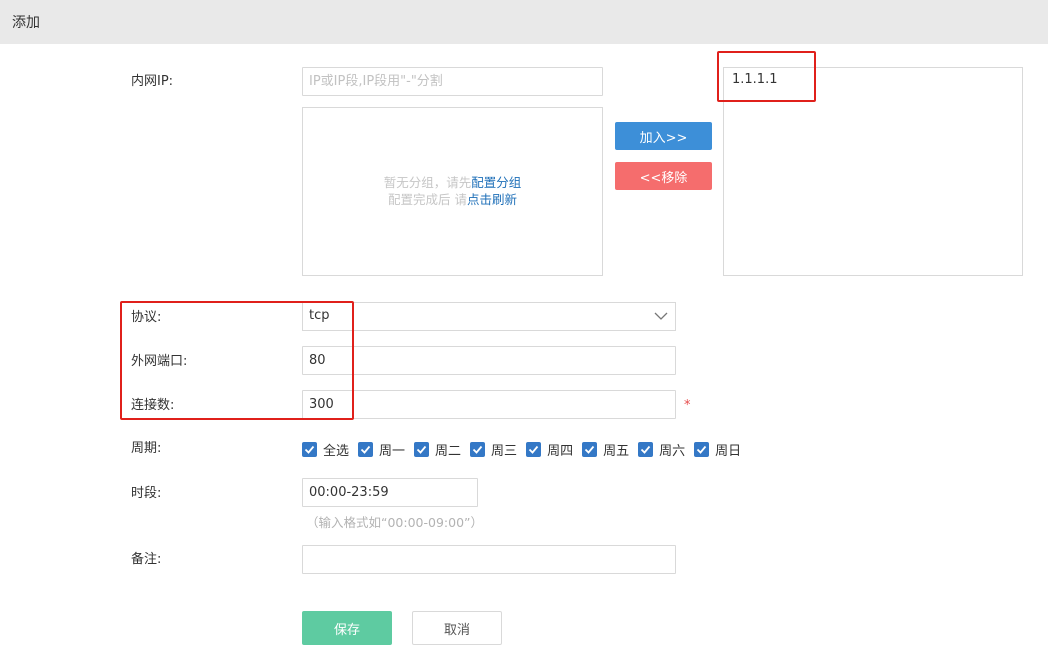 This screenshot has width=1048, height=663. Describe the element at coordinates (390, 492) in the screenshot. I see `time-range-input` at that location.